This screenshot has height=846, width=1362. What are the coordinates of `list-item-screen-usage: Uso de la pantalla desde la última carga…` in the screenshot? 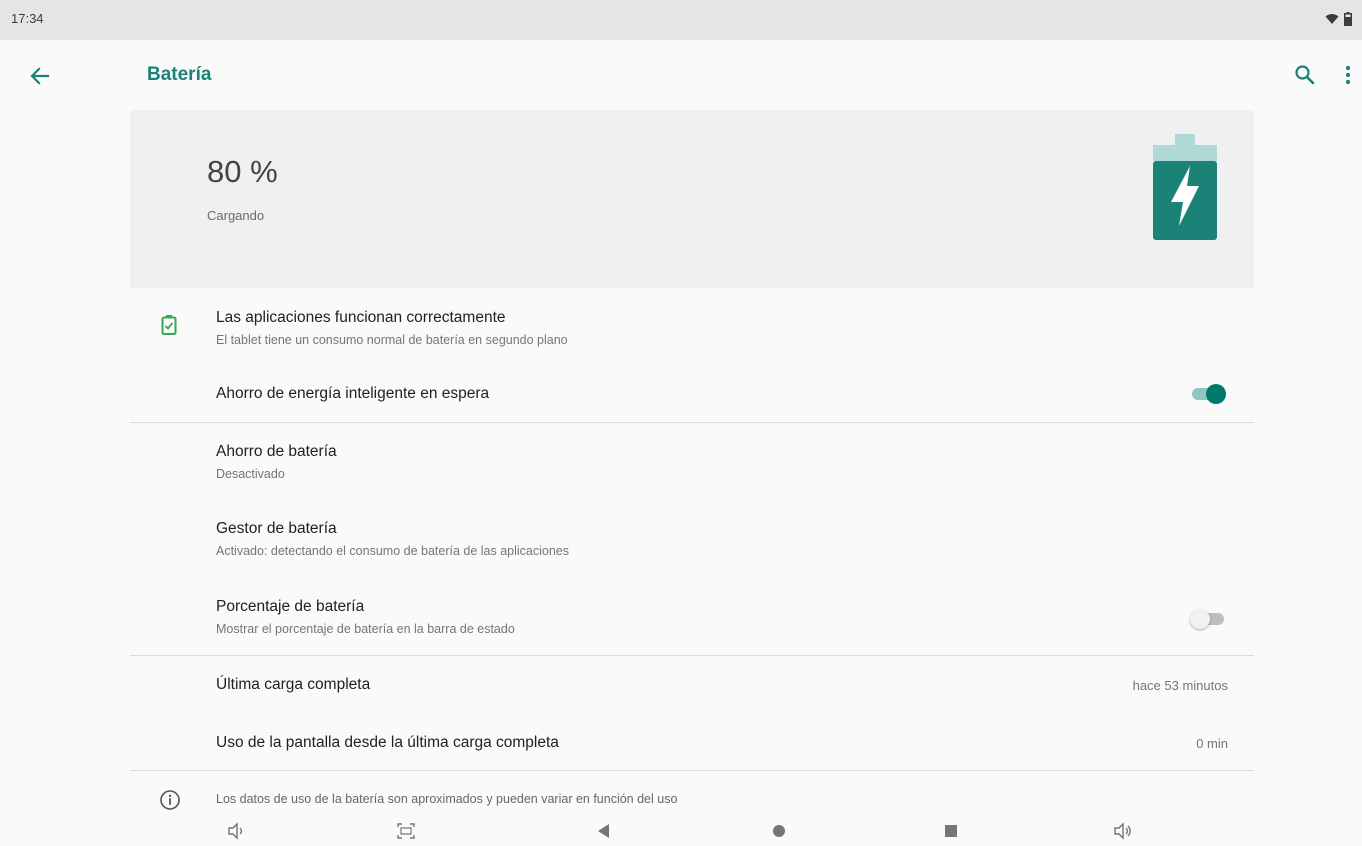 It's located at (681, 741).